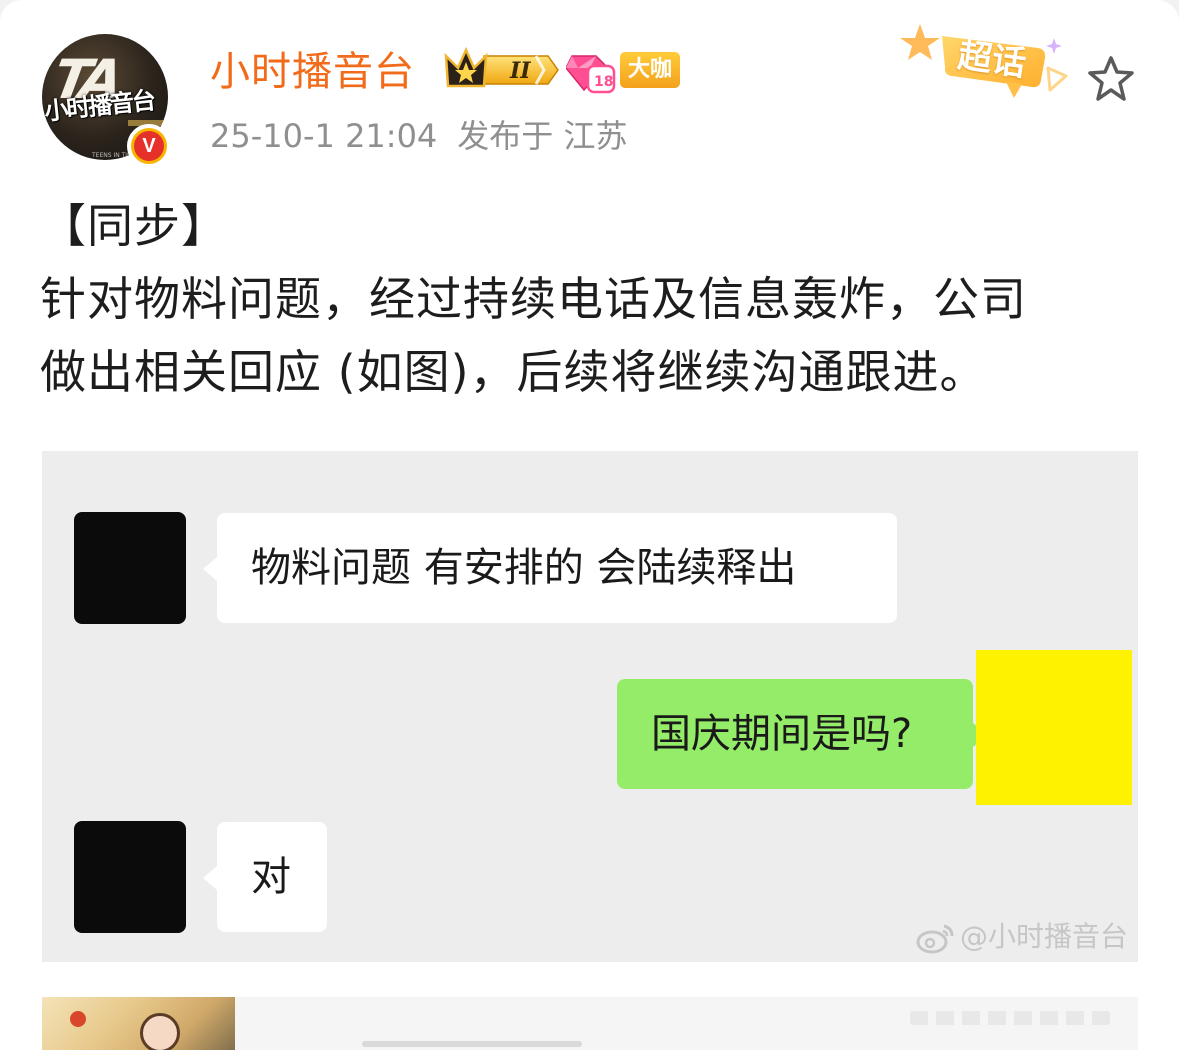  I want to click on next-item-meta-placeholder, so click(1010, 1018).